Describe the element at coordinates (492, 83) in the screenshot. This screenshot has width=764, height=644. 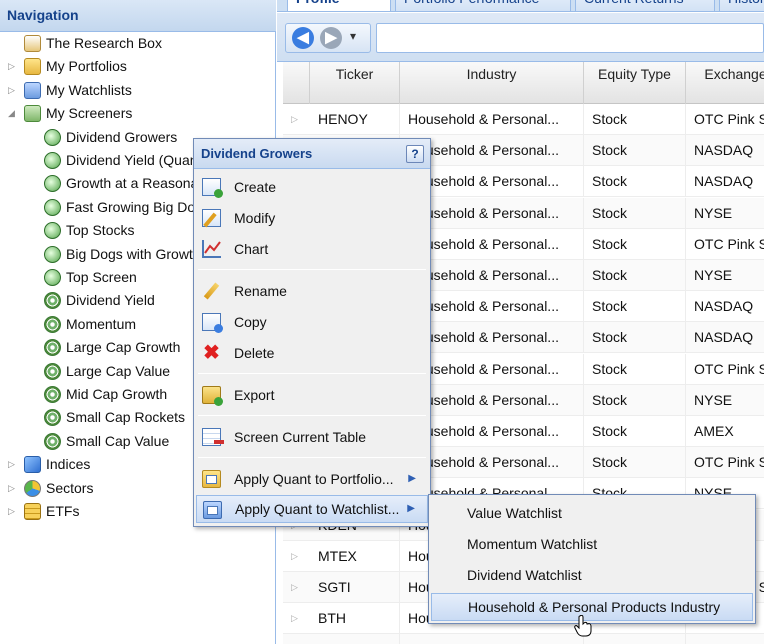
I see `industry-column-header: Industry` at that location.